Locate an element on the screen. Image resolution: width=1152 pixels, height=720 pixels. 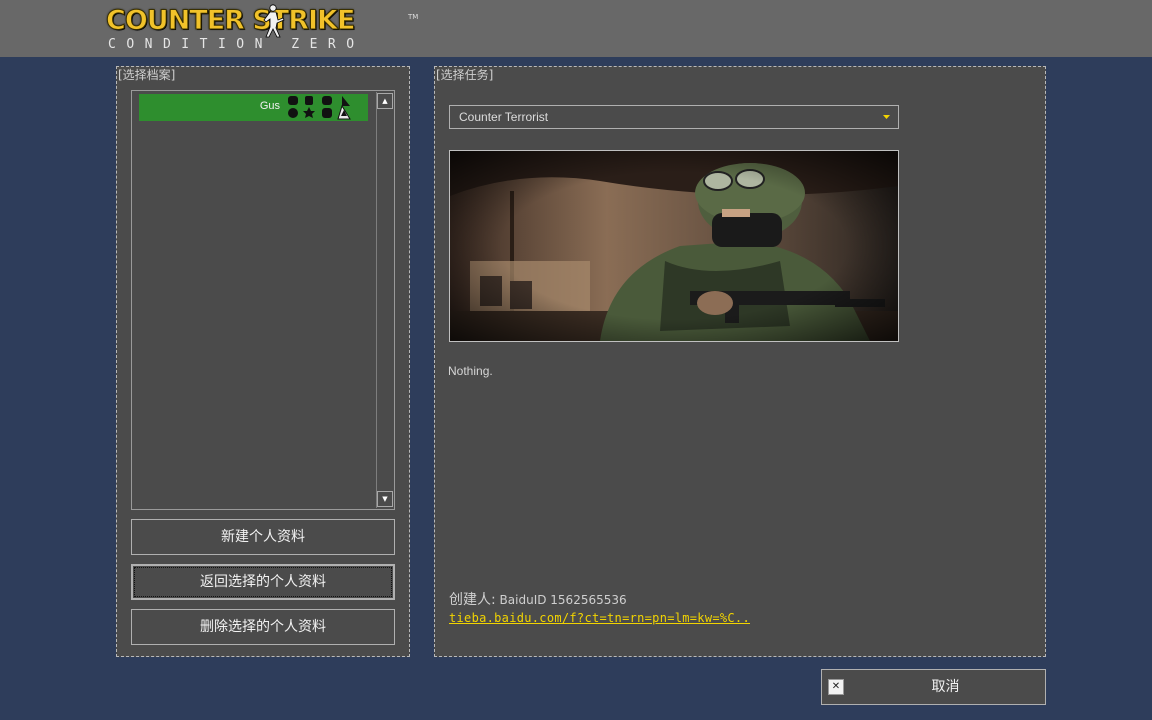
creator-label: 创建人: is located at coordinates (472, 600).